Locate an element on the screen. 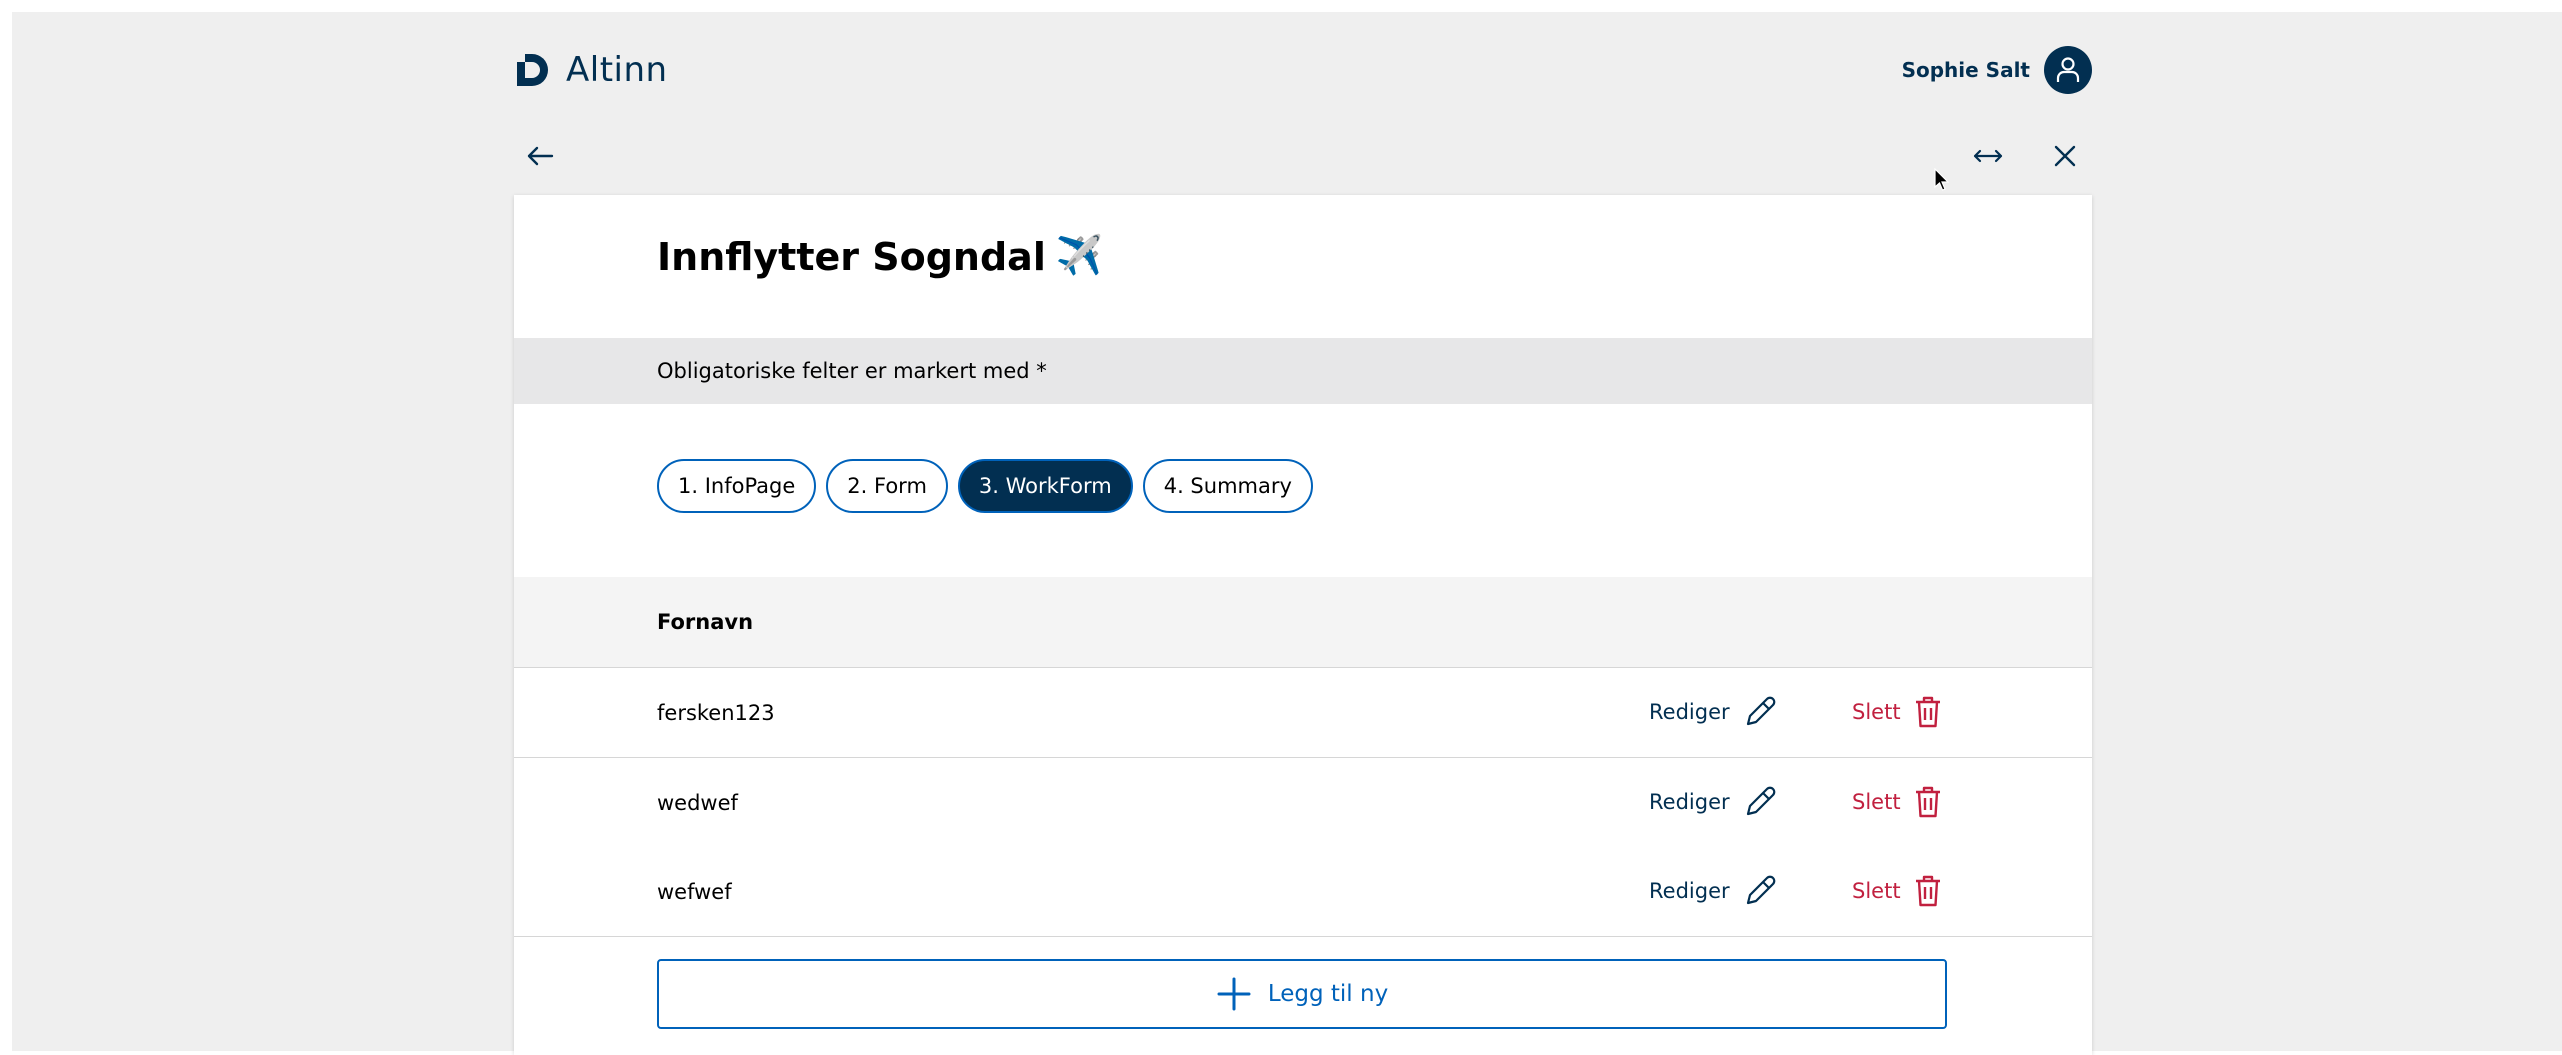 The width and height of the screenshot is (2562, 1055). plus-icon is located at coordinates (1234, 994).